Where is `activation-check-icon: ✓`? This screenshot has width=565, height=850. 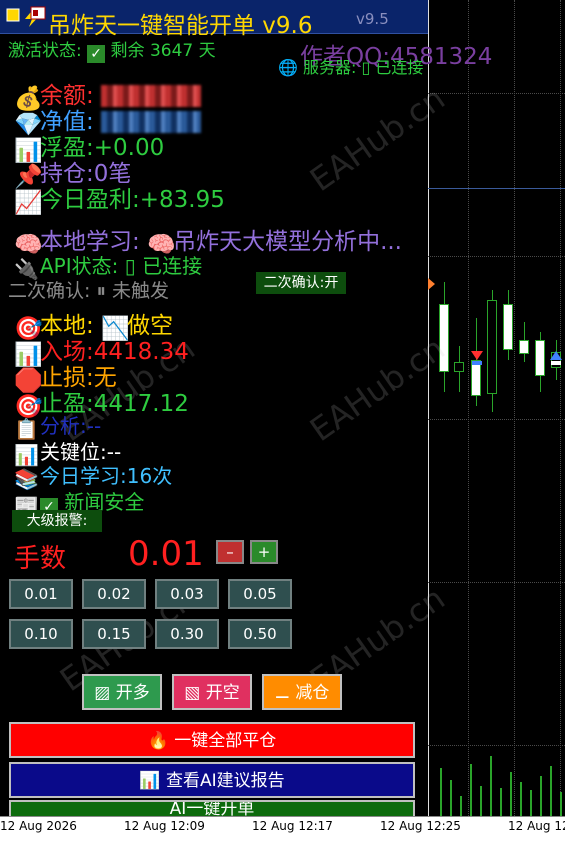 activation-check-icon: ✓ is located at coordinates (96, 54).